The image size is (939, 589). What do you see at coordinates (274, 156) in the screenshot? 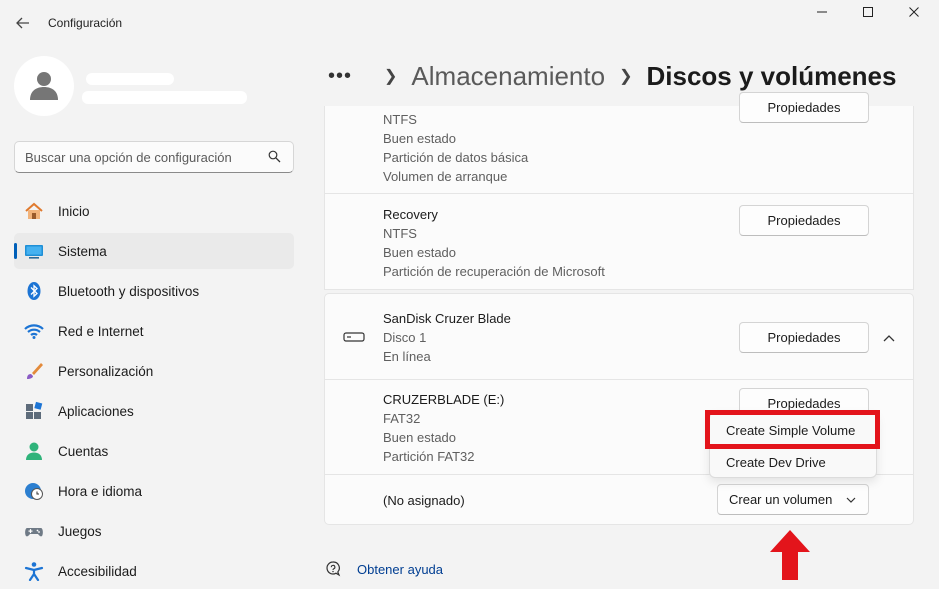
I see `search-icon` at bounding box center [274, 156].